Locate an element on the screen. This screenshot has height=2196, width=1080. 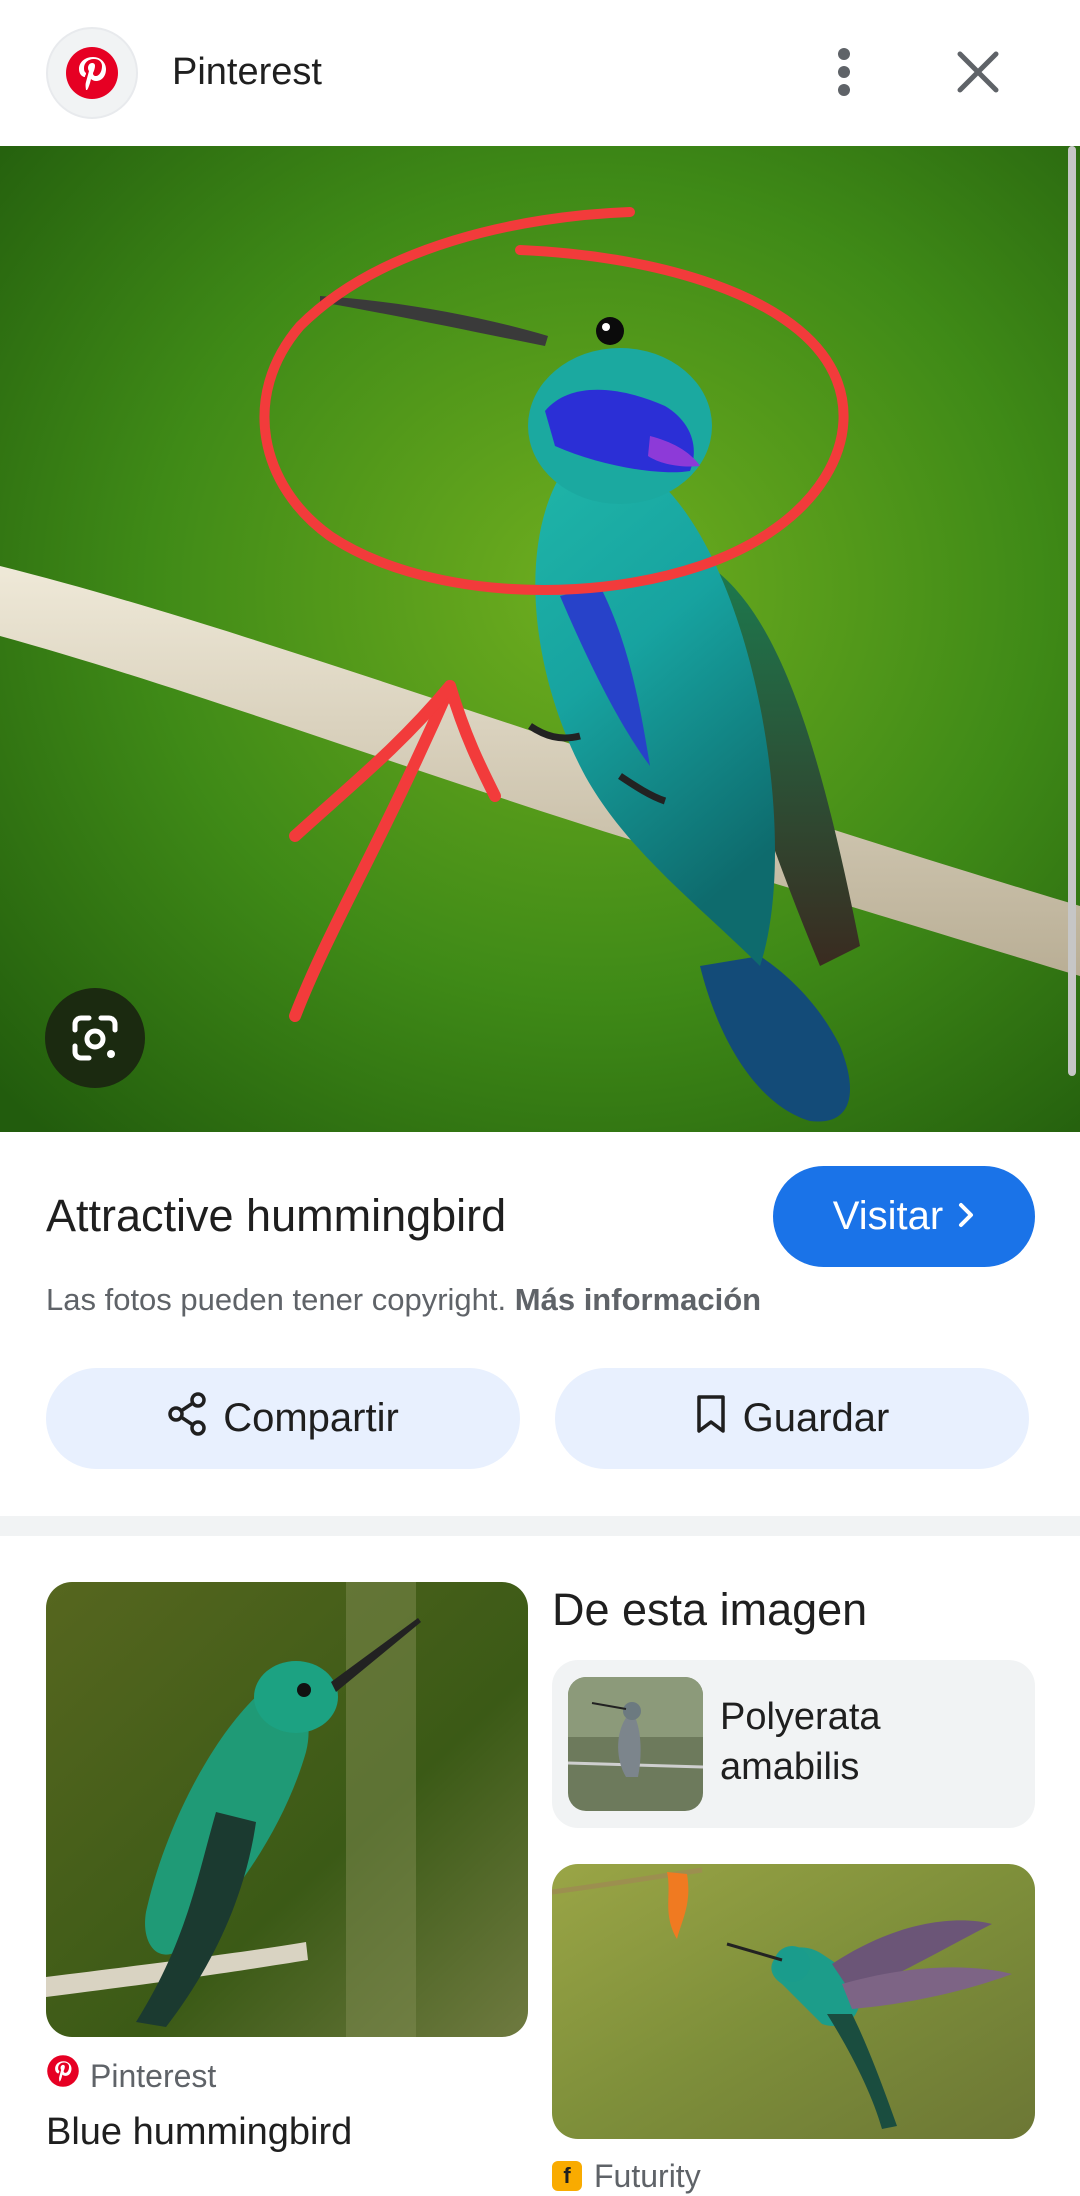
entity-name: Polyerata amabilis is located at coordinates (800, 1742).